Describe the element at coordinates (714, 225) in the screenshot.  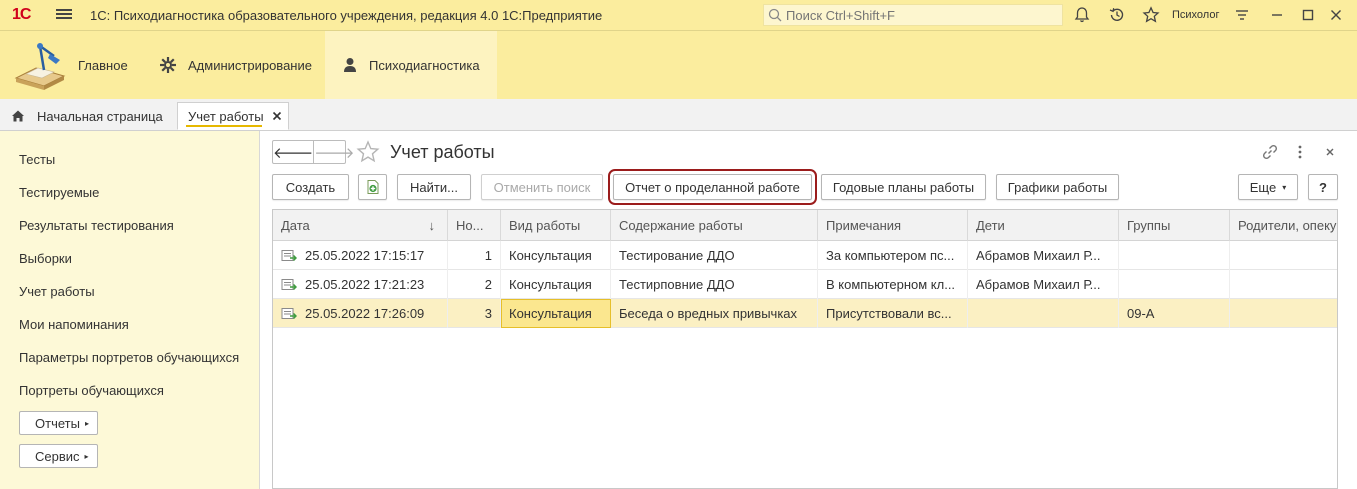
I see `column-work-content: Содержание работы` at that location.